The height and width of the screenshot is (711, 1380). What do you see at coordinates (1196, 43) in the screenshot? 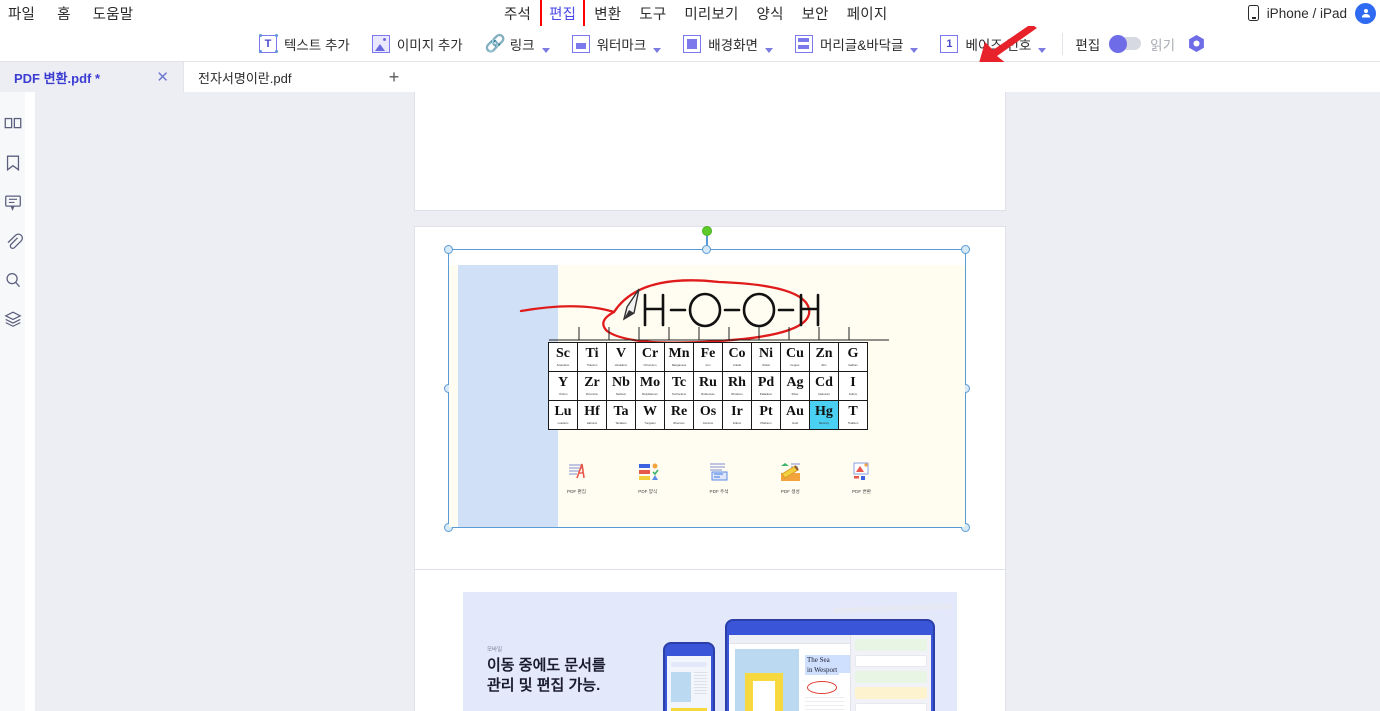
I see `hex-gear-icon` at bounding box center [1196, 43].